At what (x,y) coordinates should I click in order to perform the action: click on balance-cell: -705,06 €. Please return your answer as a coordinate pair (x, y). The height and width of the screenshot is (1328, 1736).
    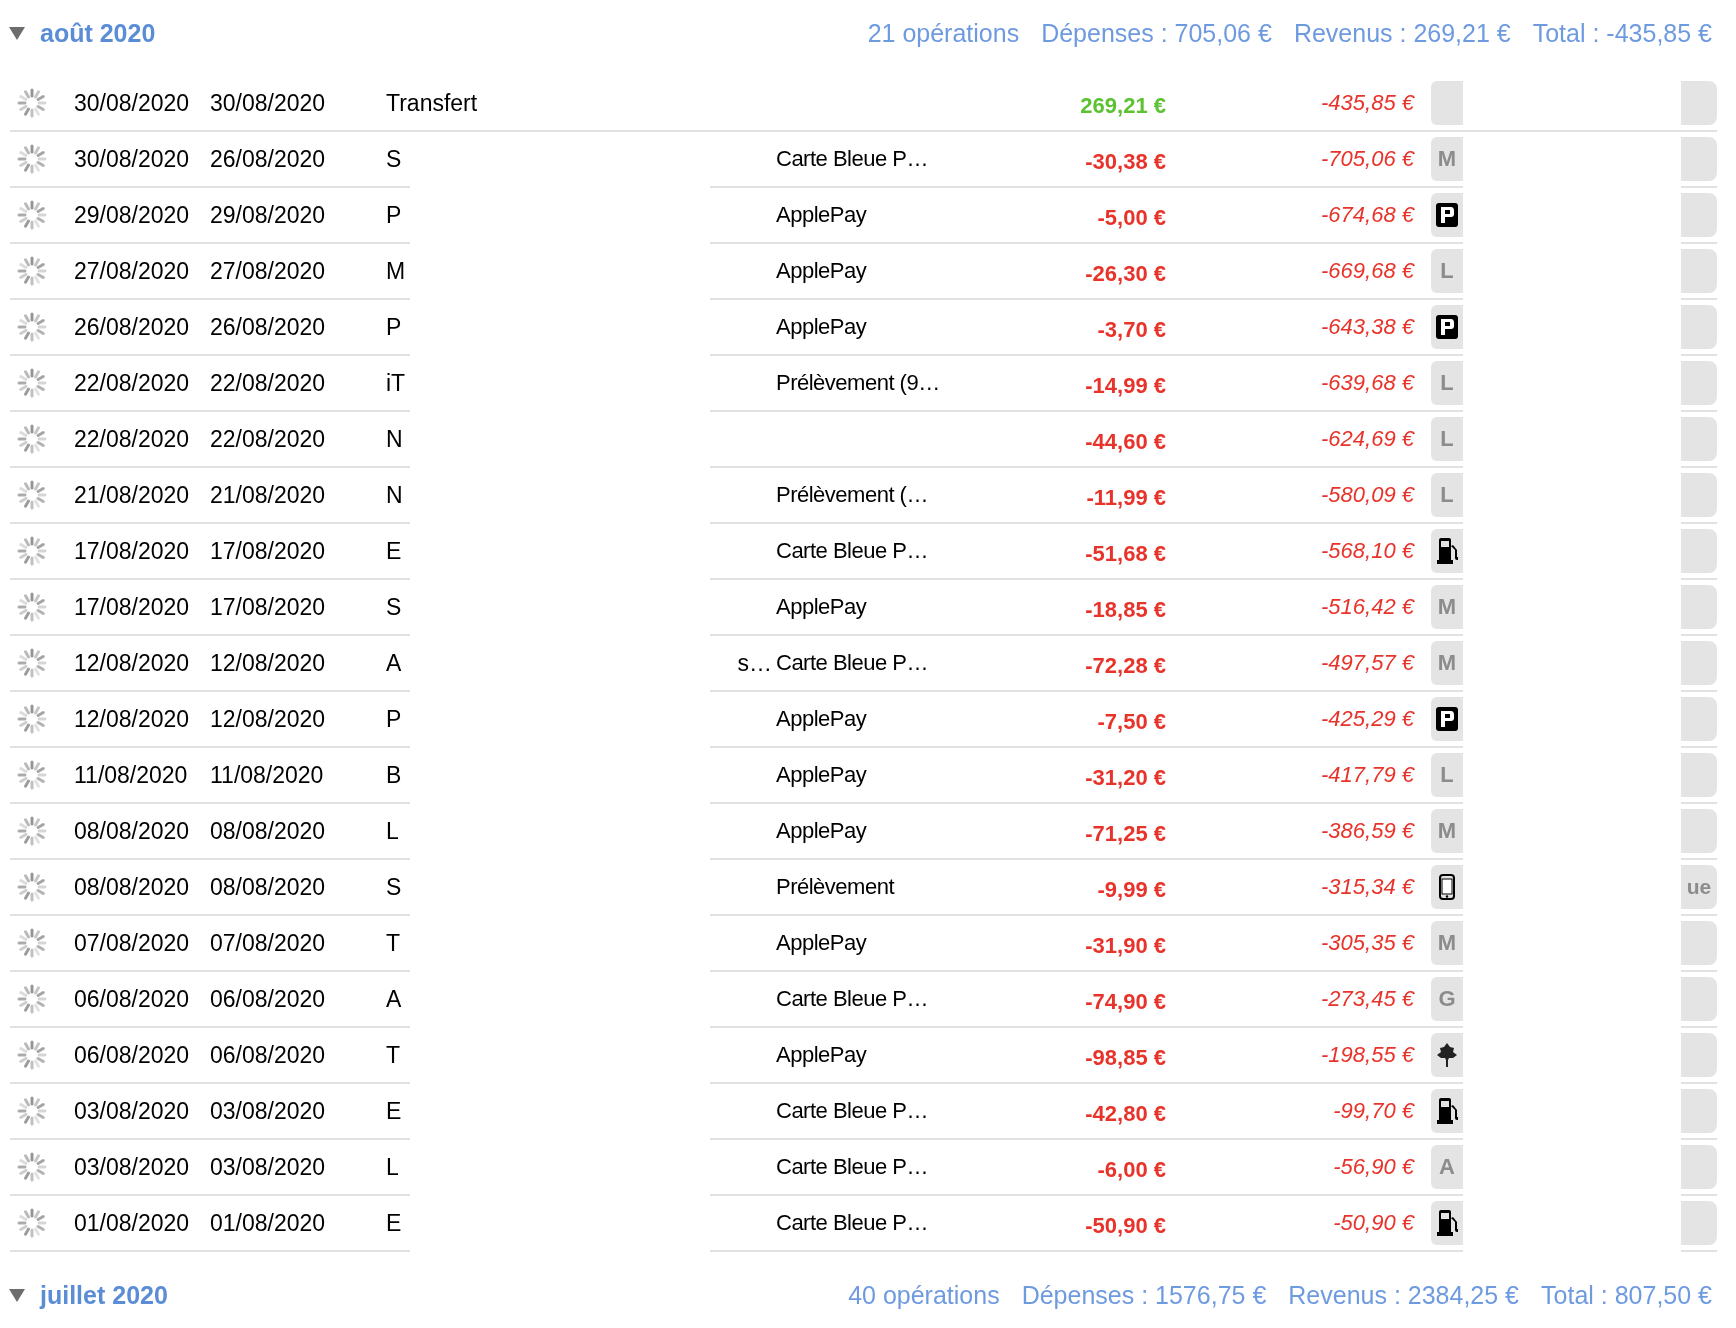
    Looking at the image, I should click on (1367, 159).